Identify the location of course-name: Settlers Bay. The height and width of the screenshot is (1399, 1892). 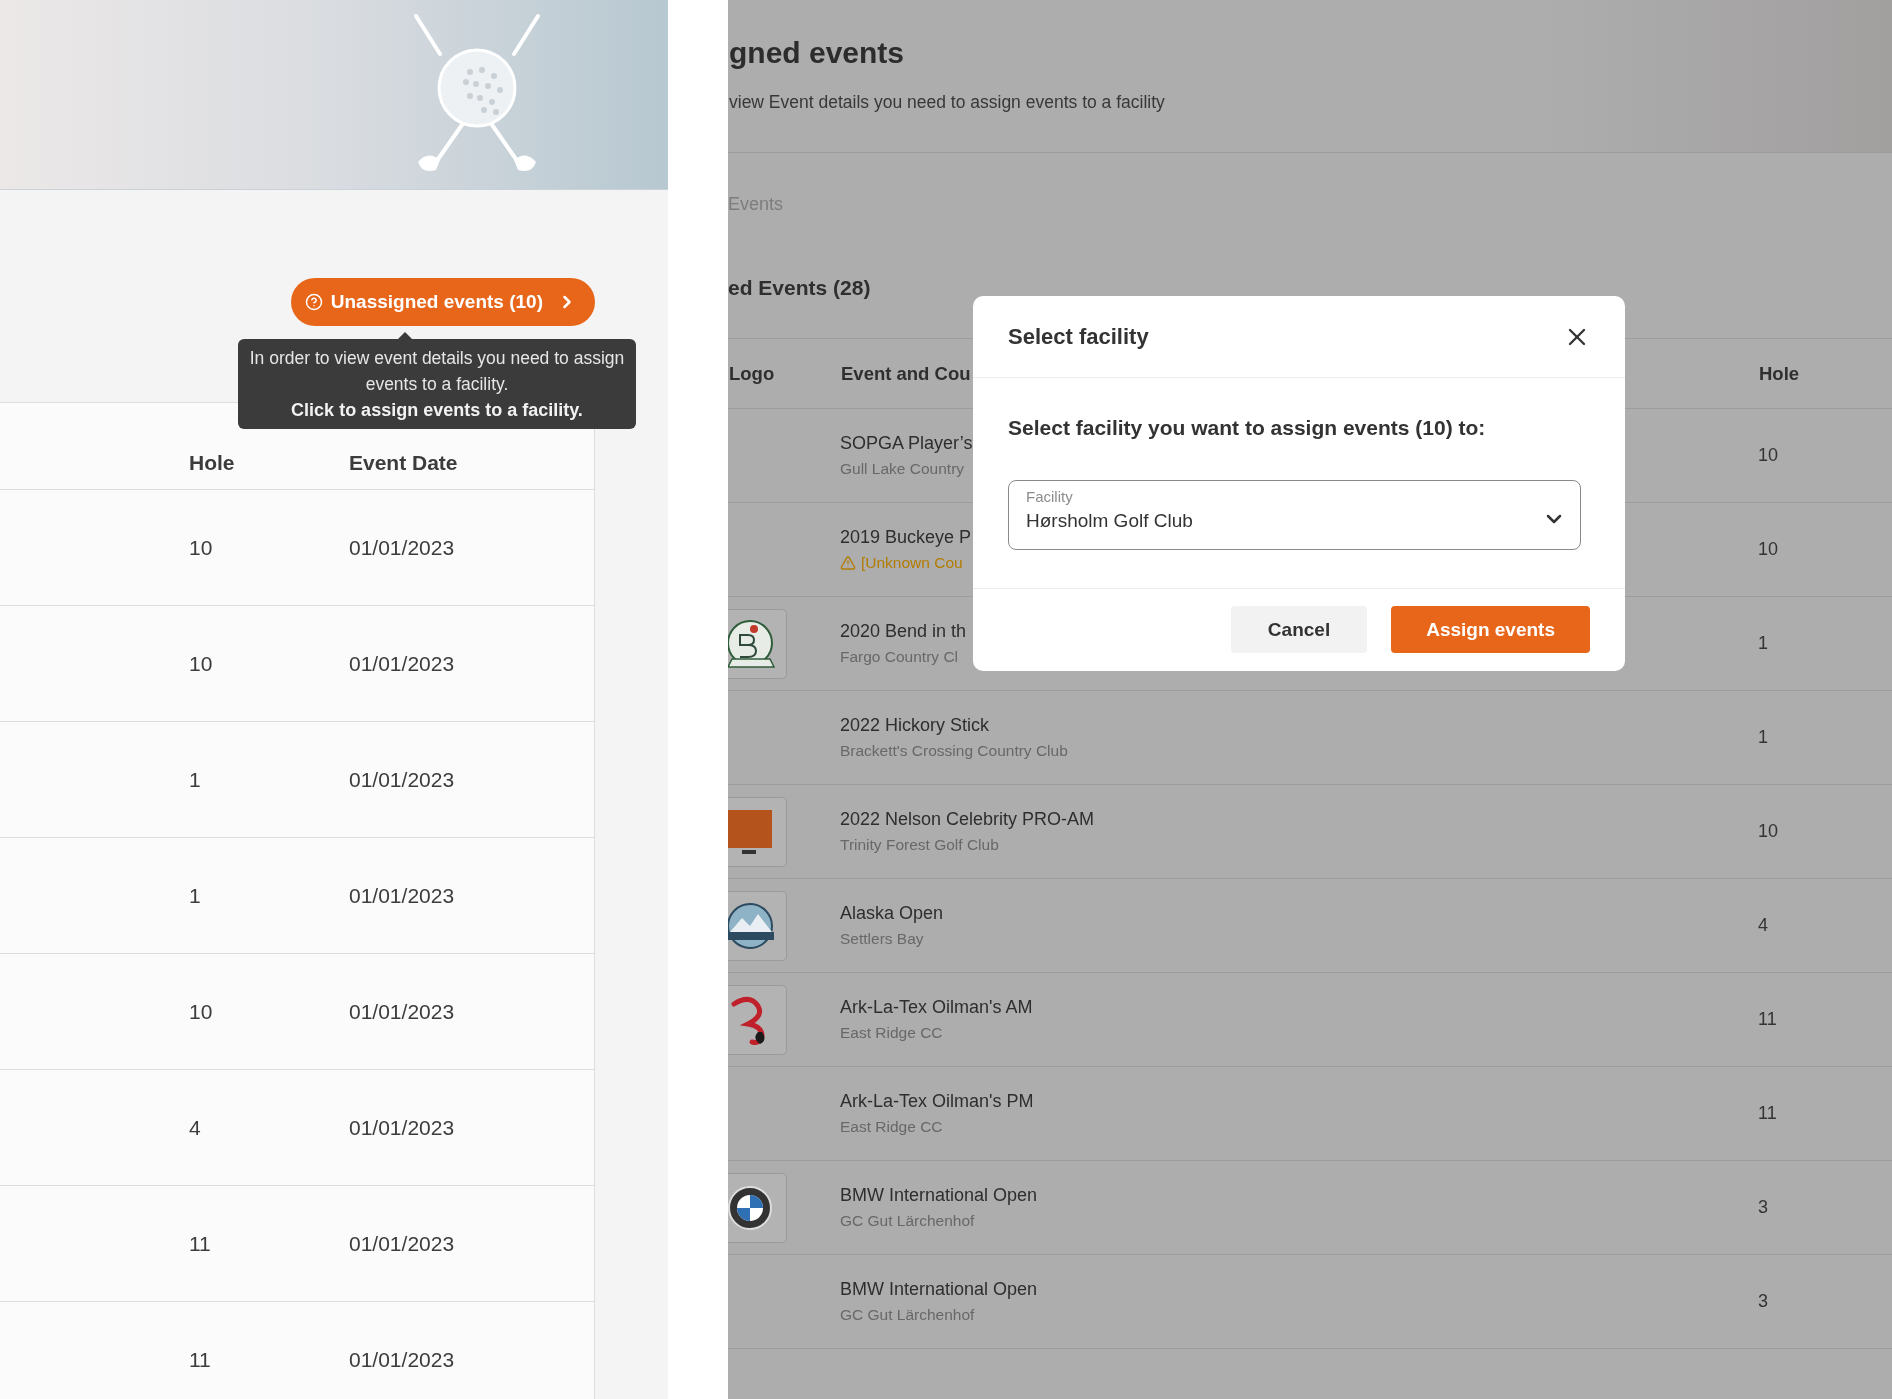
(882, 939).